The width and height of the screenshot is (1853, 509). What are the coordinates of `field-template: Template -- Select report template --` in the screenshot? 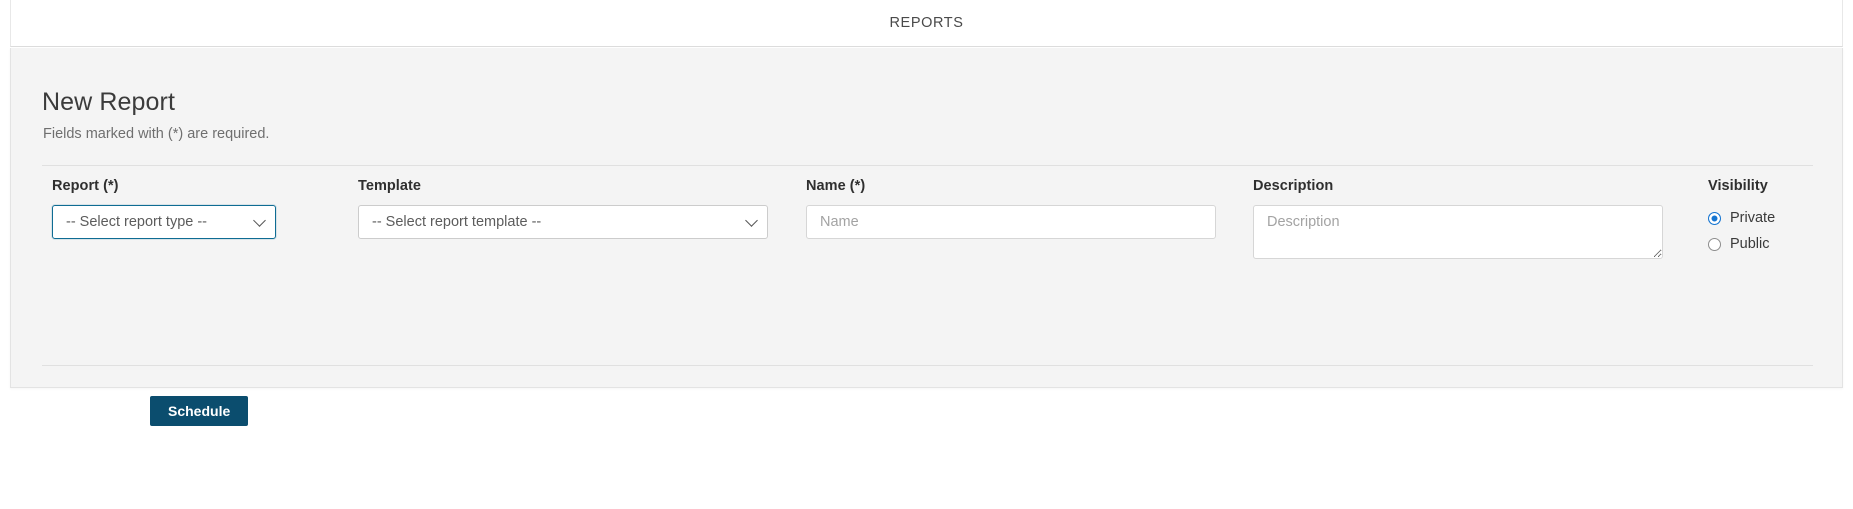 It's located at (563, 208).